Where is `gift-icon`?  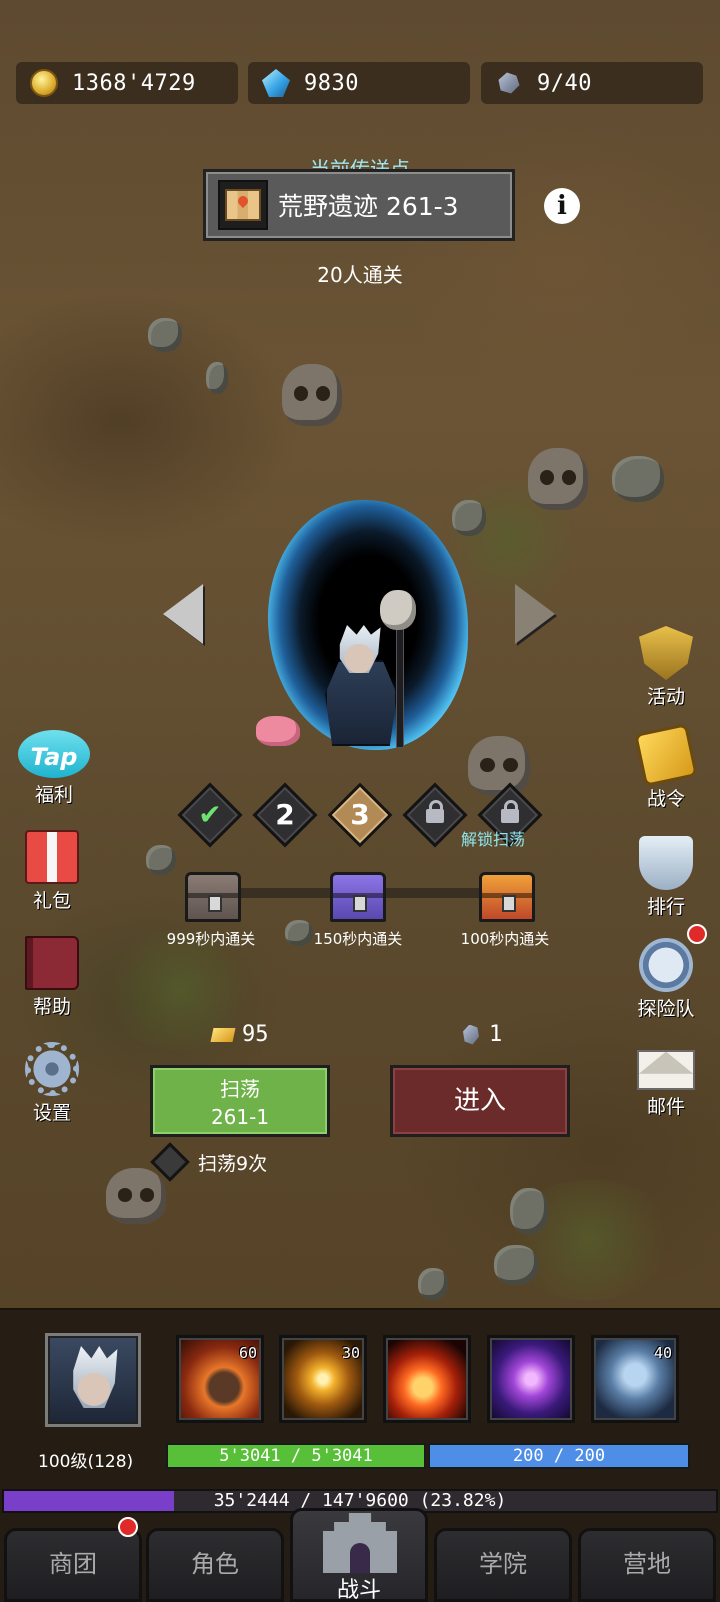
gift-icon is located at coordinates (52, 857).